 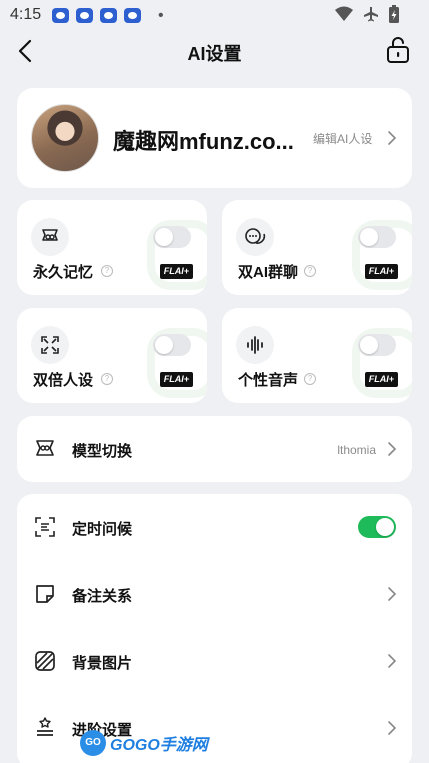 I want to click on watermark-text: GOGO手游网, so click(x=159, y=745).